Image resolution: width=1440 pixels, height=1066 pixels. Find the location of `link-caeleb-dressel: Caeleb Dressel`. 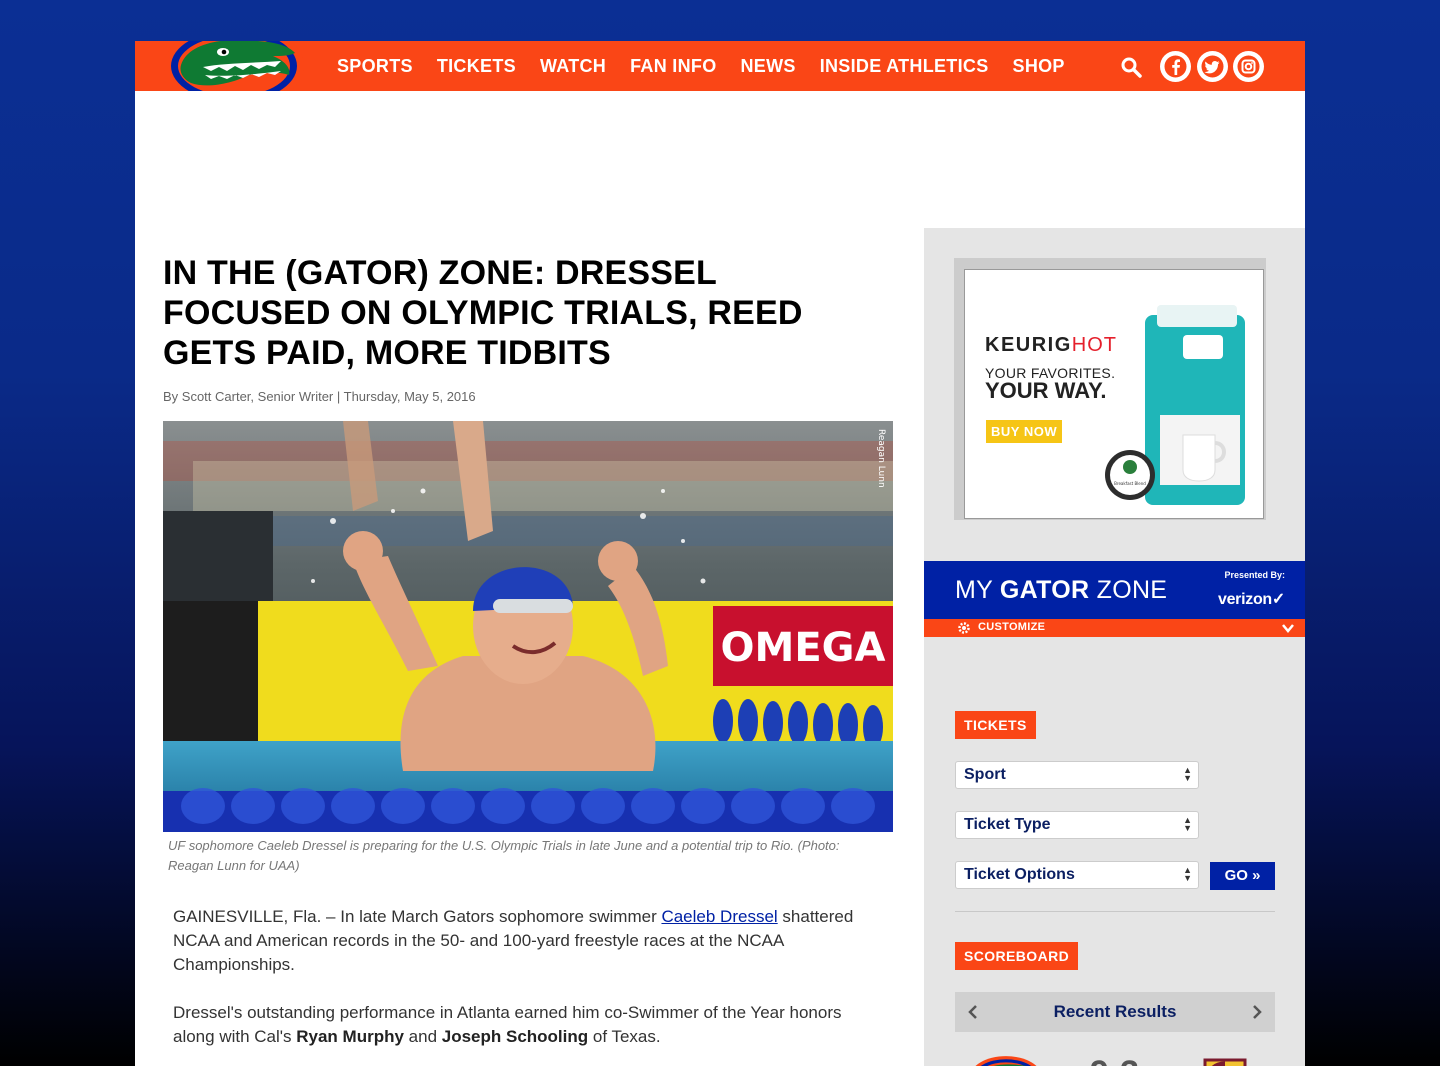

link-caeleb-dressel: Caeleb Dressel is located at coordinates (719, 916).